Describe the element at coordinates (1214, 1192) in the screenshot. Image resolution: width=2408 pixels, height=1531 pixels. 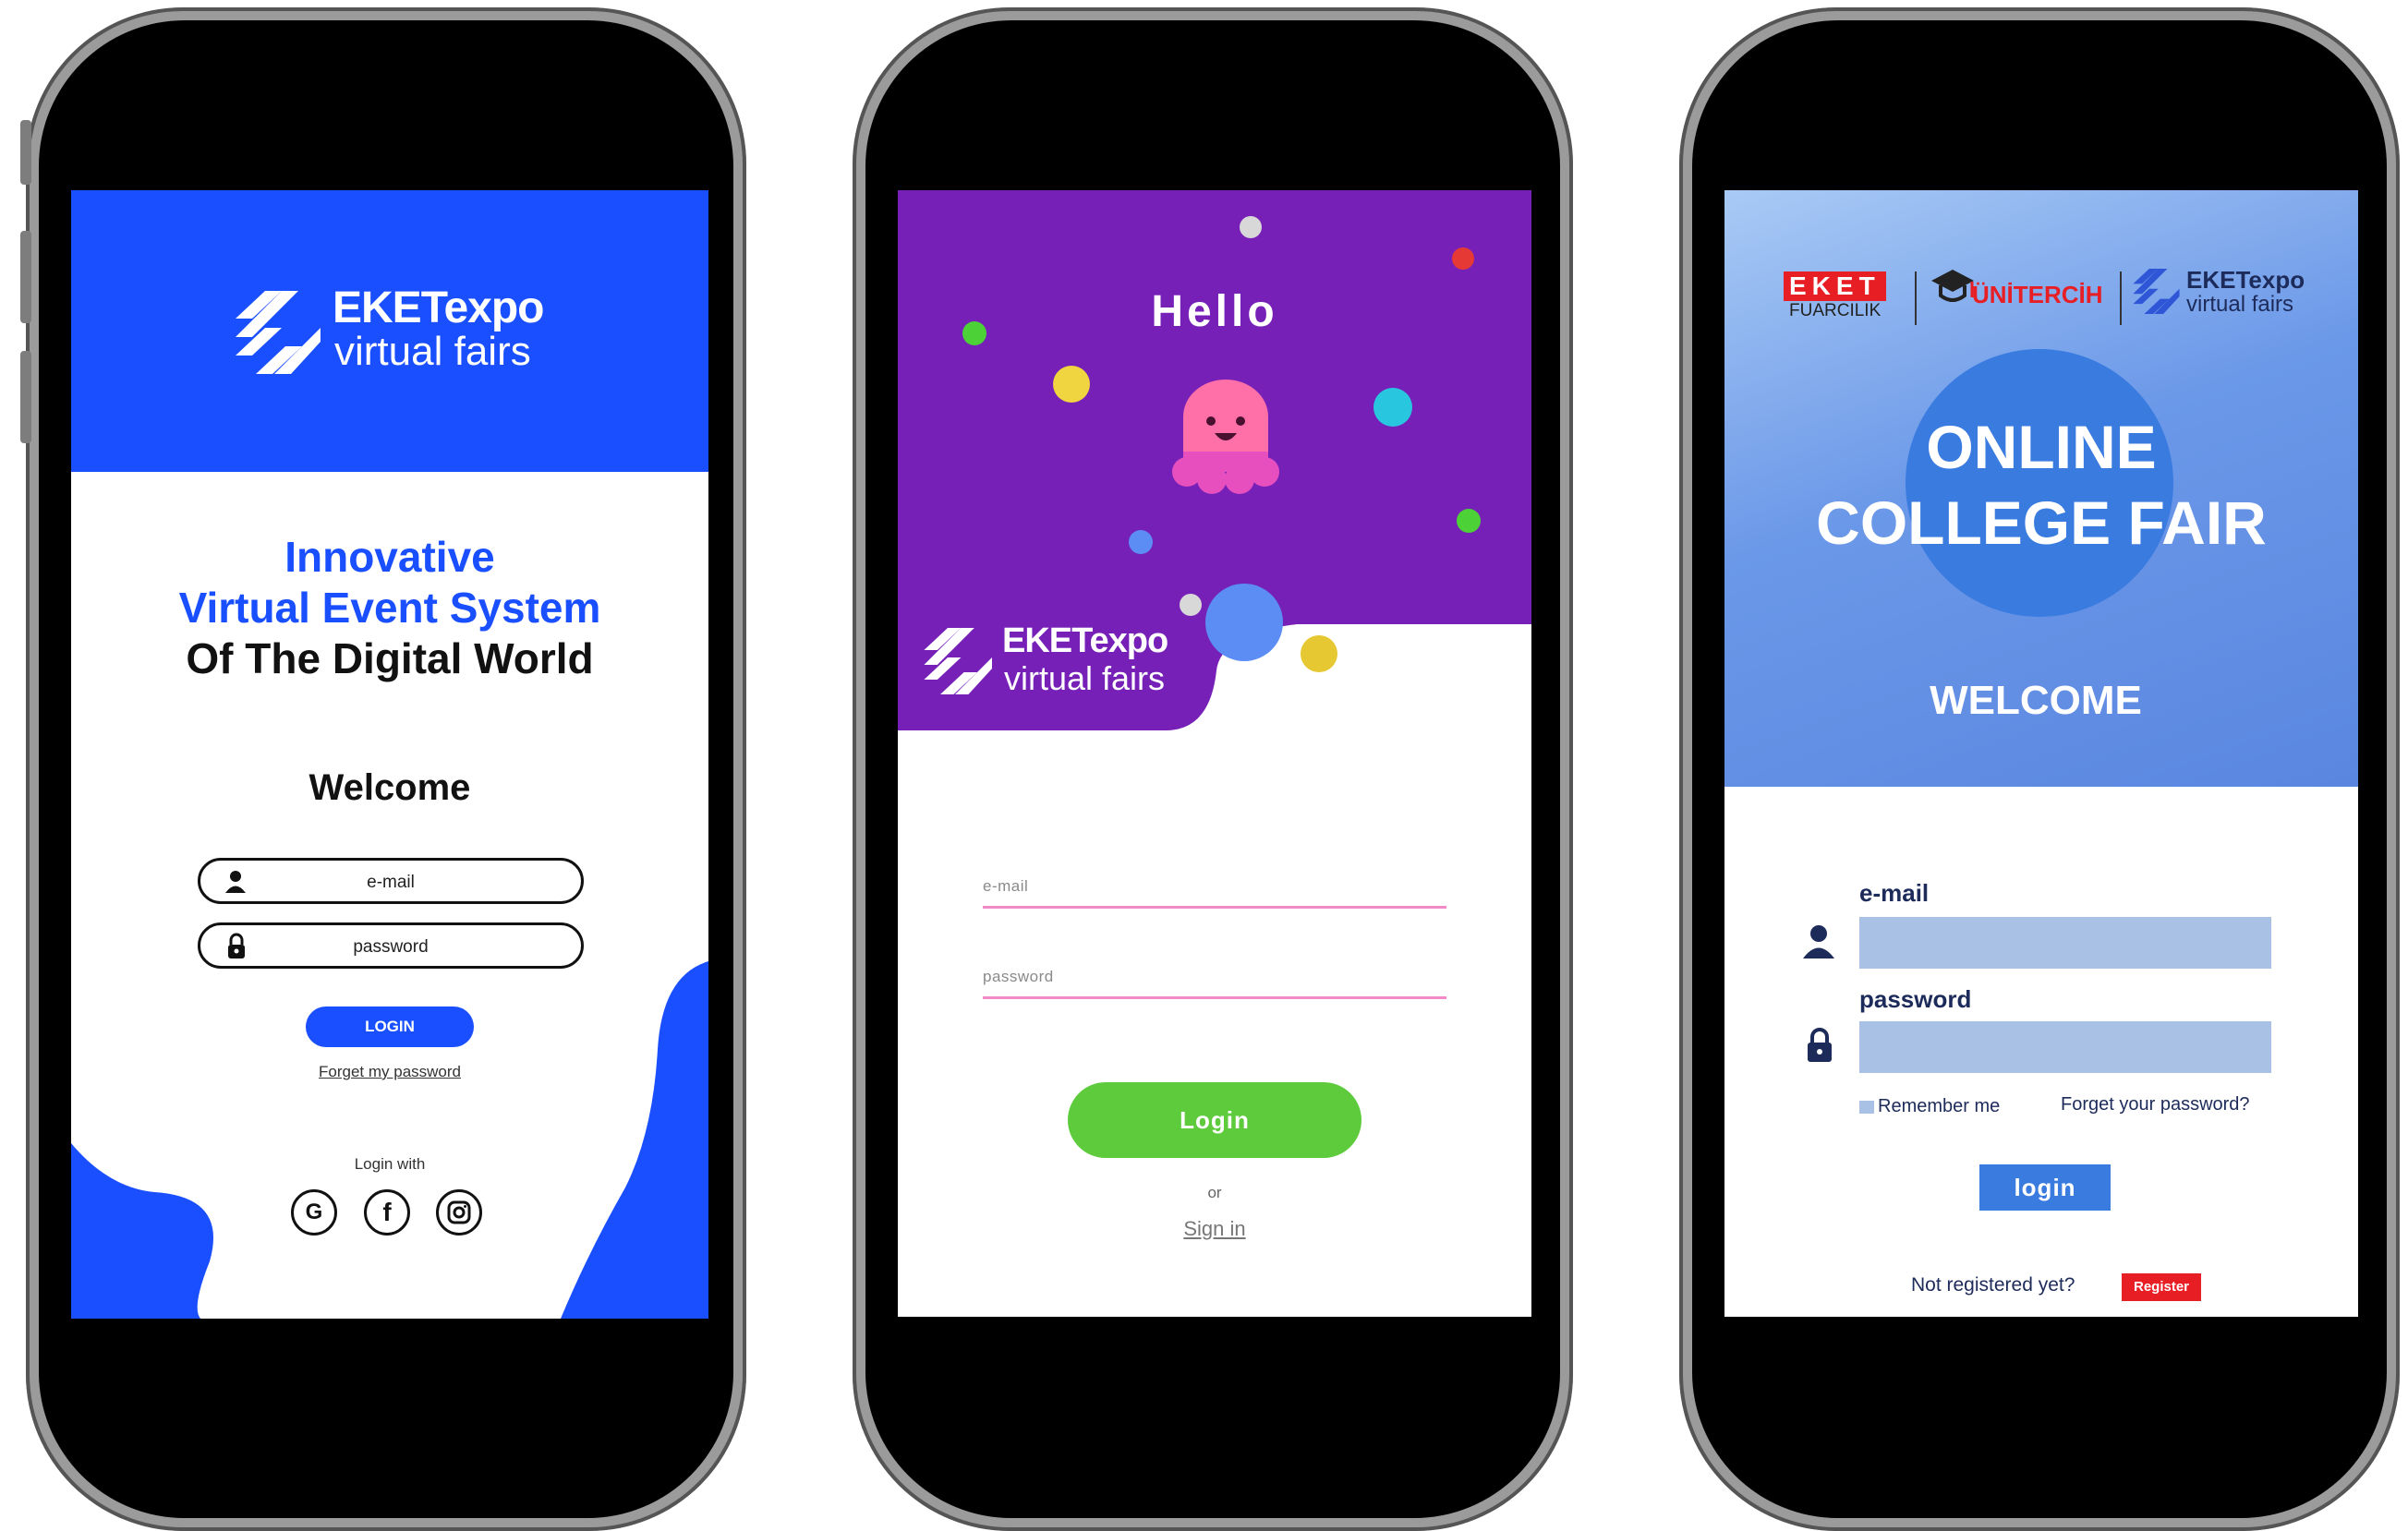
I see `or-divider-text: or` at that location.